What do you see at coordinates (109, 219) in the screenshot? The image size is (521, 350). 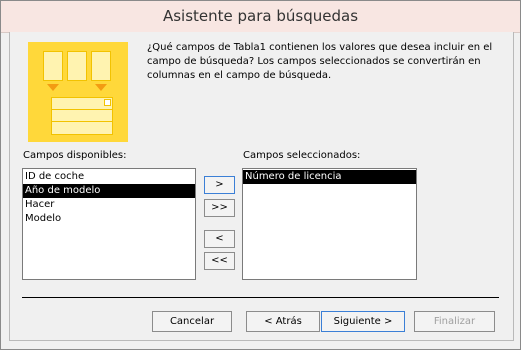 I see `list-item: Modelo` at bounding box center [109, 219].